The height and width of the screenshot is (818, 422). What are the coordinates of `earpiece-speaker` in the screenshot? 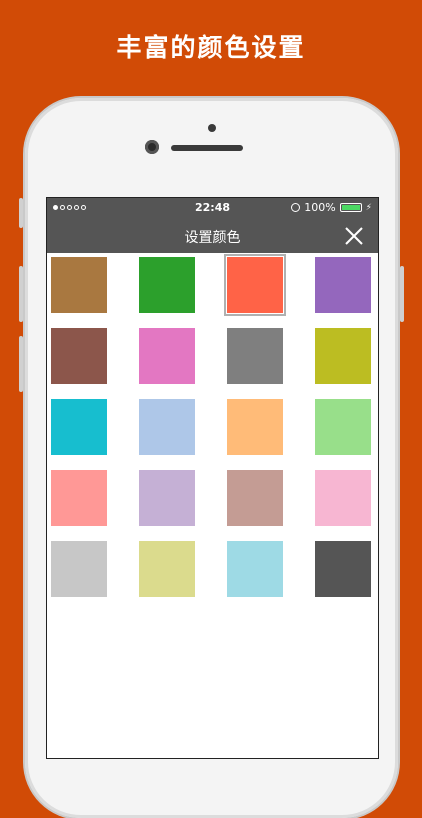 It's located at (207, 148).